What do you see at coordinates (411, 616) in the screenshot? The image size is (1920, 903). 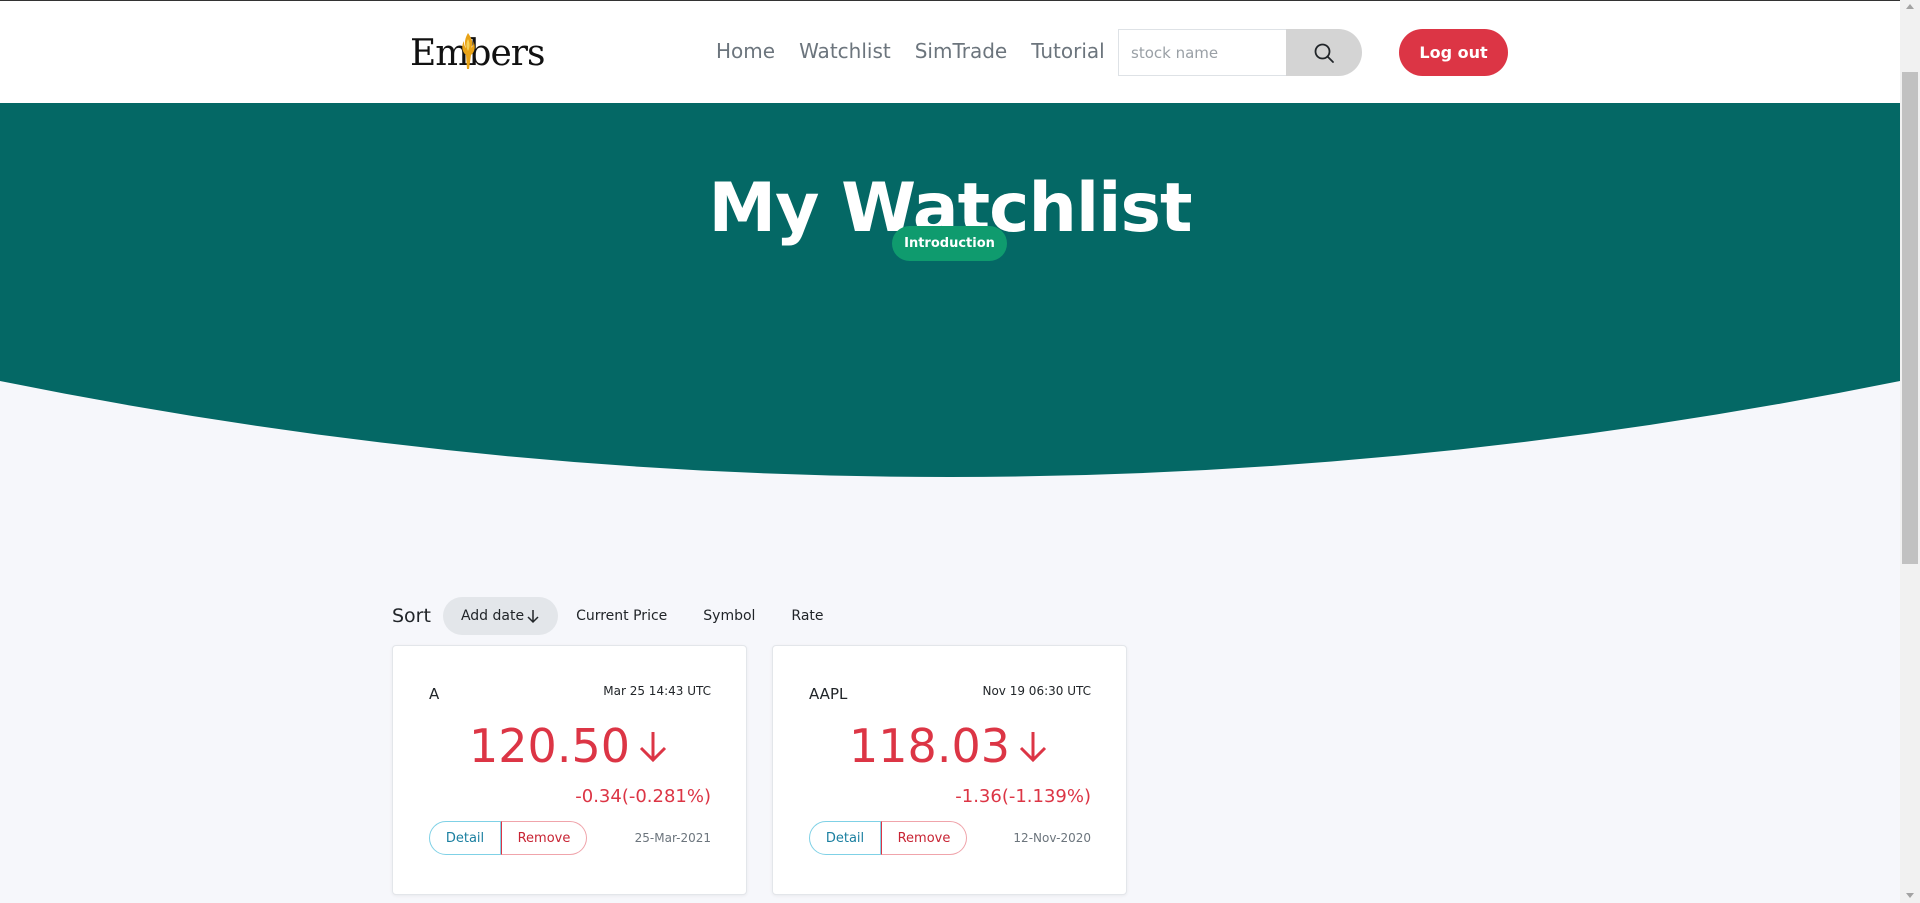 I see `sort-label: Sort` at bounding box center [411, 616].